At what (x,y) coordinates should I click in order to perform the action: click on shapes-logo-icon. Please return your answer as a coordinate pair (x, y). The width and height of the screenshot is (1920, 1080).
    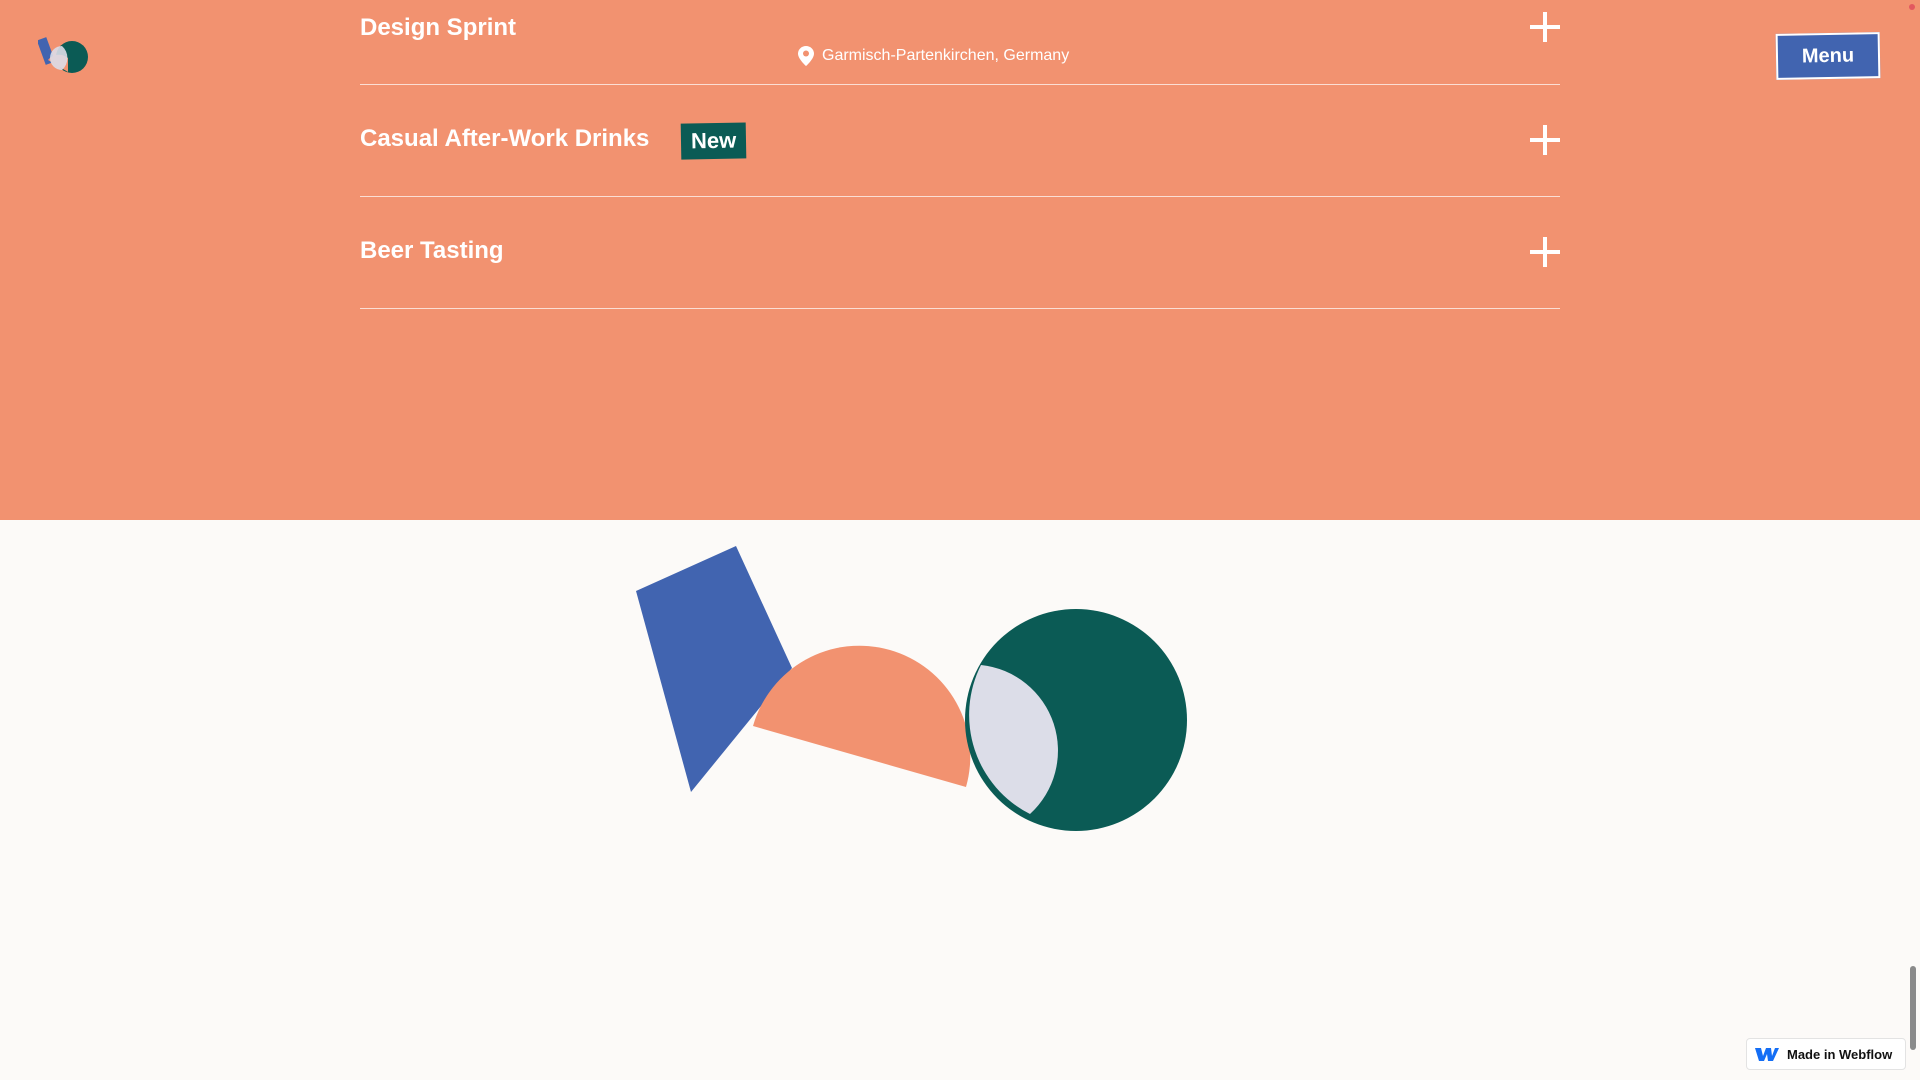
    Looking at the image, I should click on (65, 56).